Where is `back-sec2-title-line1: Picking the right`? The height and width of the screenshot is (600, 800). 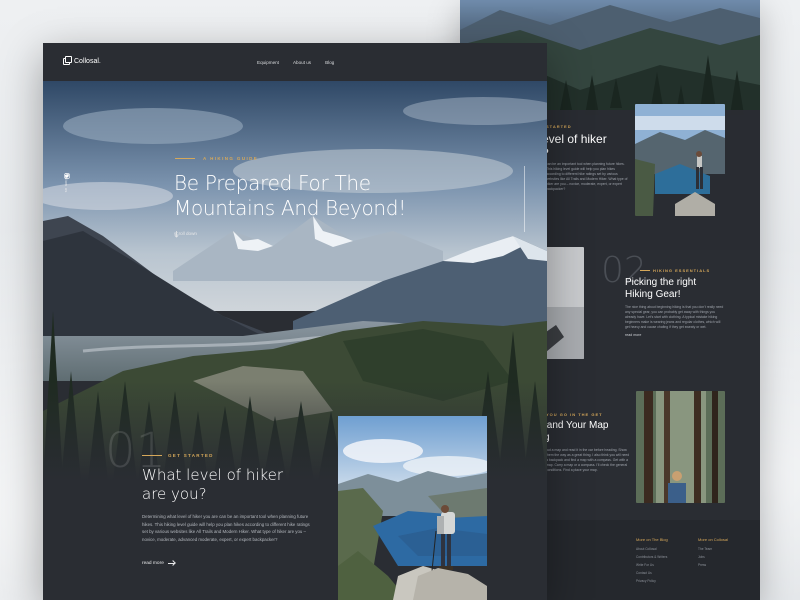 back-sec2-title-line1: Picking the right is located at coordinates (661, 282).